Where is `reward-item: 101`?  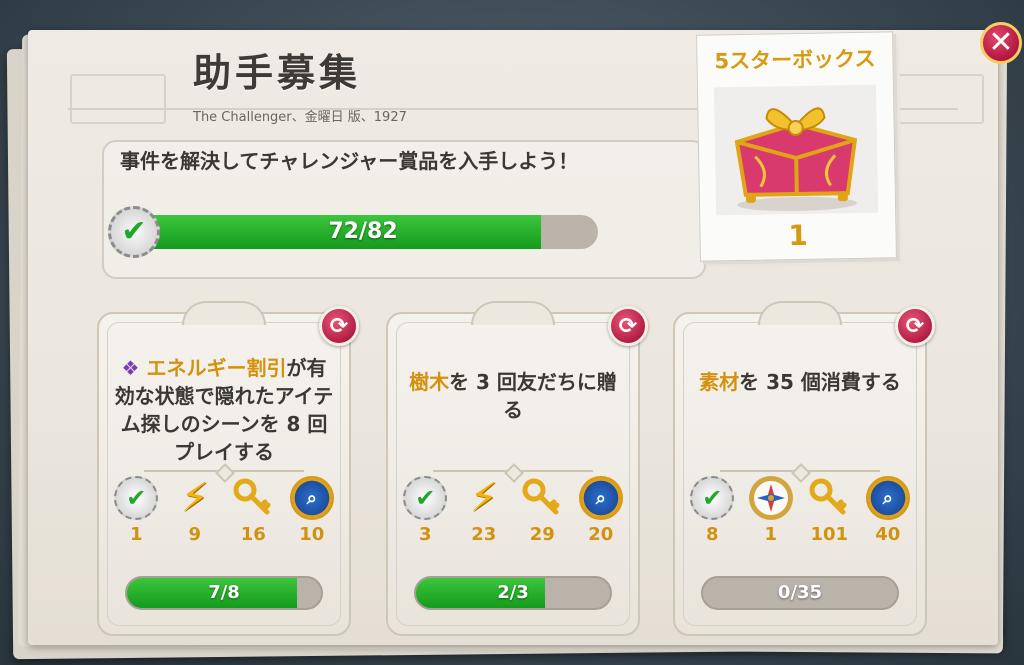
reward-item: 101 is located at coordinates (829, 510).